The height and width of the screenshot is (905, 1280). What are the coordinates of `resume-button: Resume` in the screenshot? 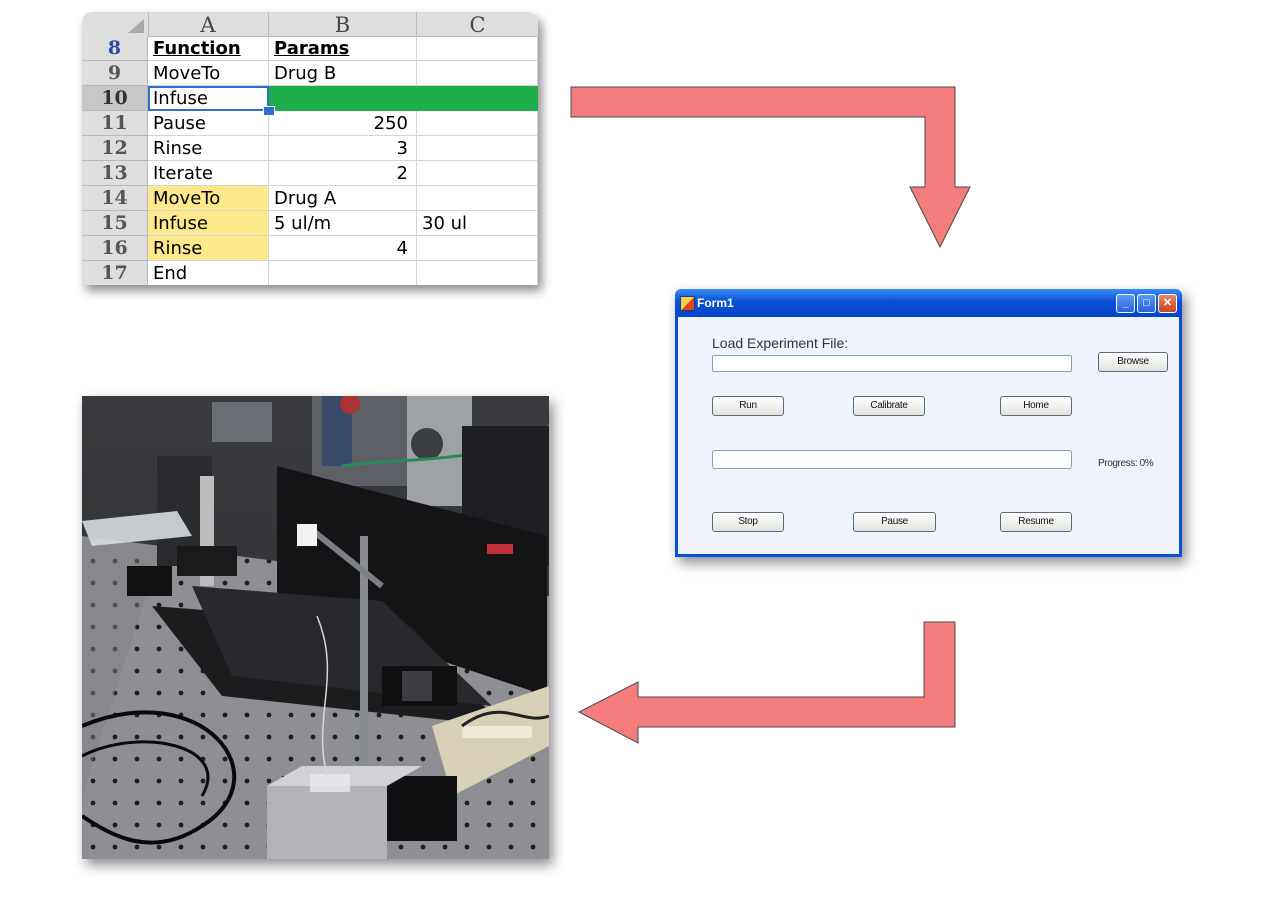 It's located at (1036, 522).